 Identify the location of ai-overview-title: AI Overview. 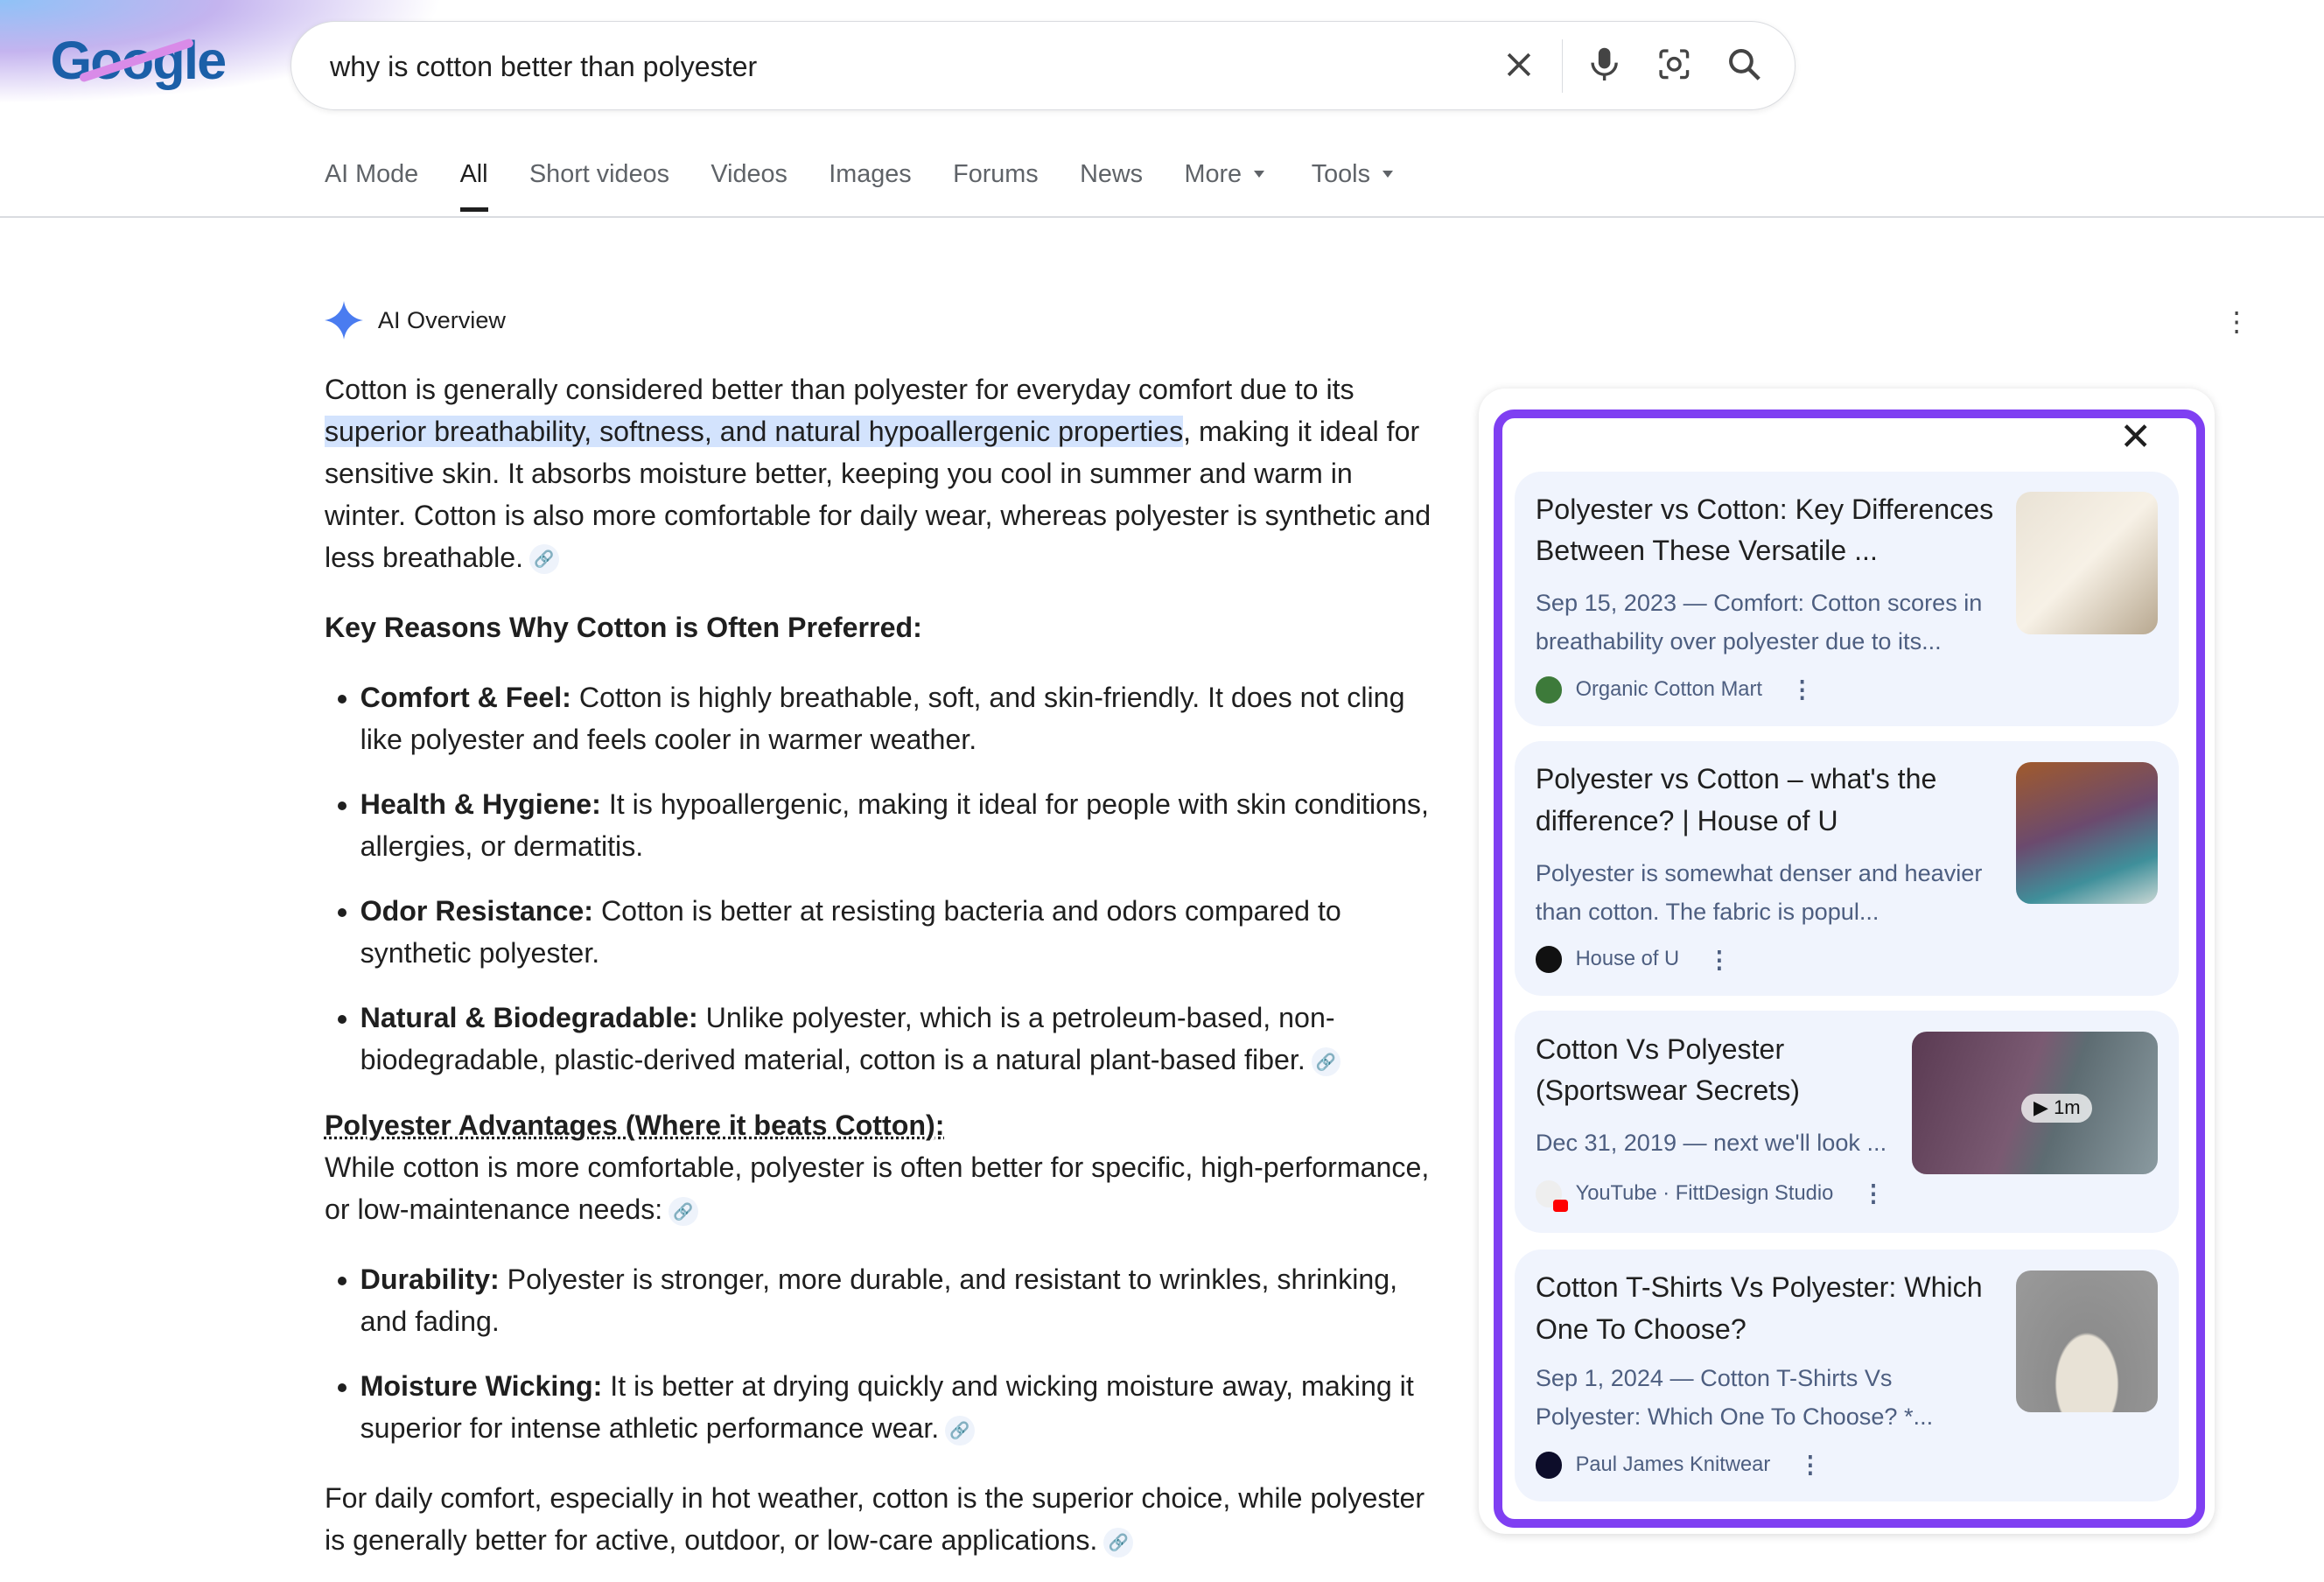
(441, 319).